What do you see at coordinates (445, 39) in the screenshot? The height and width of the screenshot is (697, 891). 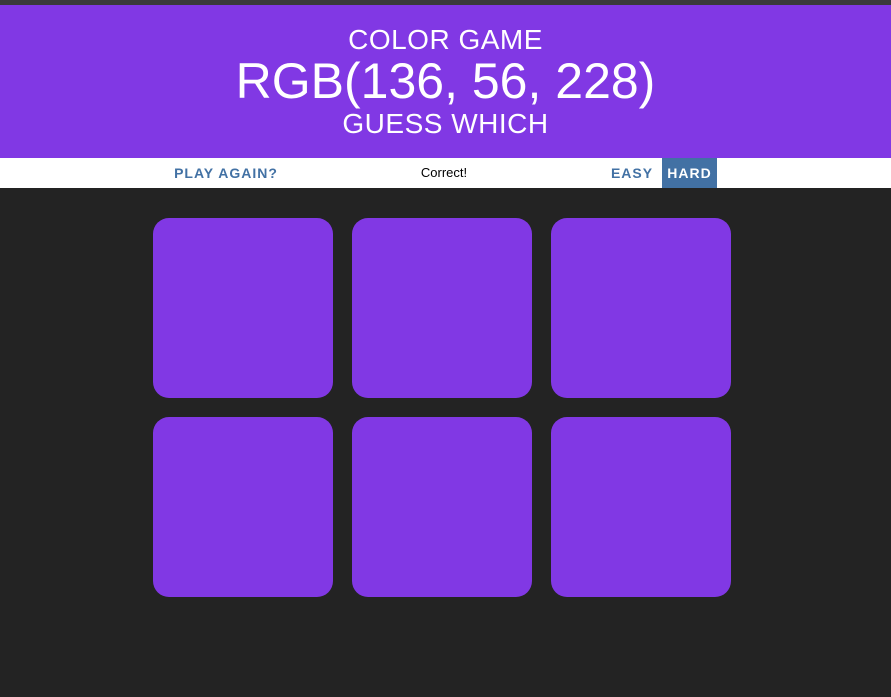 I see `game-title: COLOR GAME` at bounding box center [445, 39].